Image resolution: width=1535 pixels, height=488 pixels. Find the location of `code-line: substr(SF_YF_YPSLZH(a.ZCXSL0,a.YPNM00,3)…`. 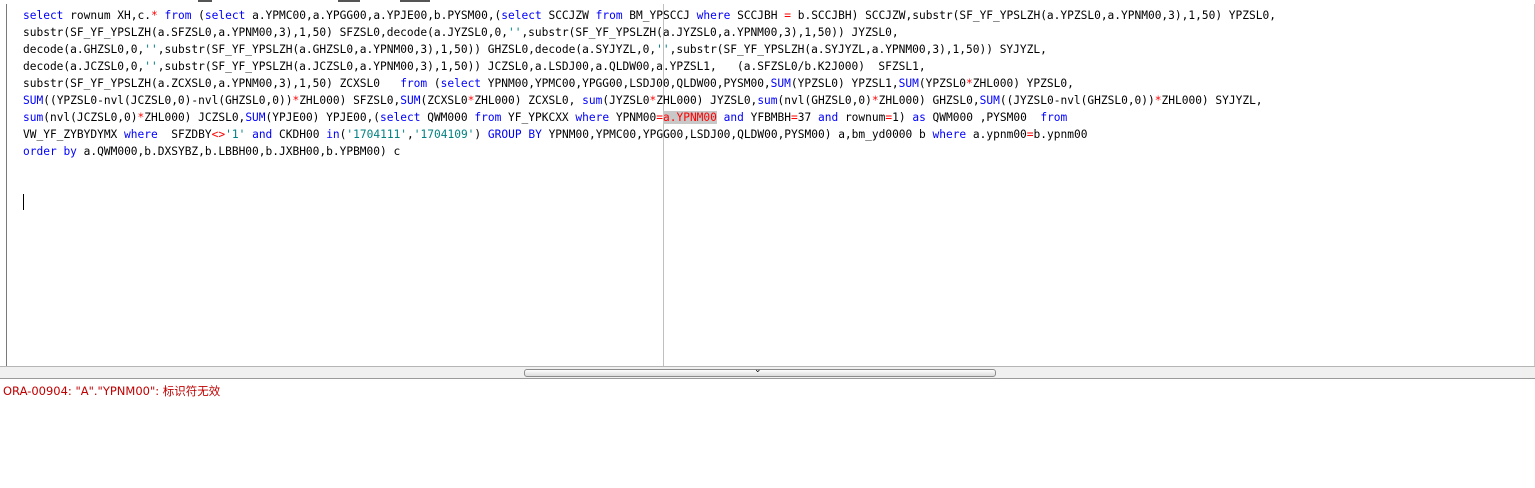

code-line: substr(SF_YF_YPSLZH(a.ZCXSL0,a.YPNM00,3)… is located at coordinates (649, 83).